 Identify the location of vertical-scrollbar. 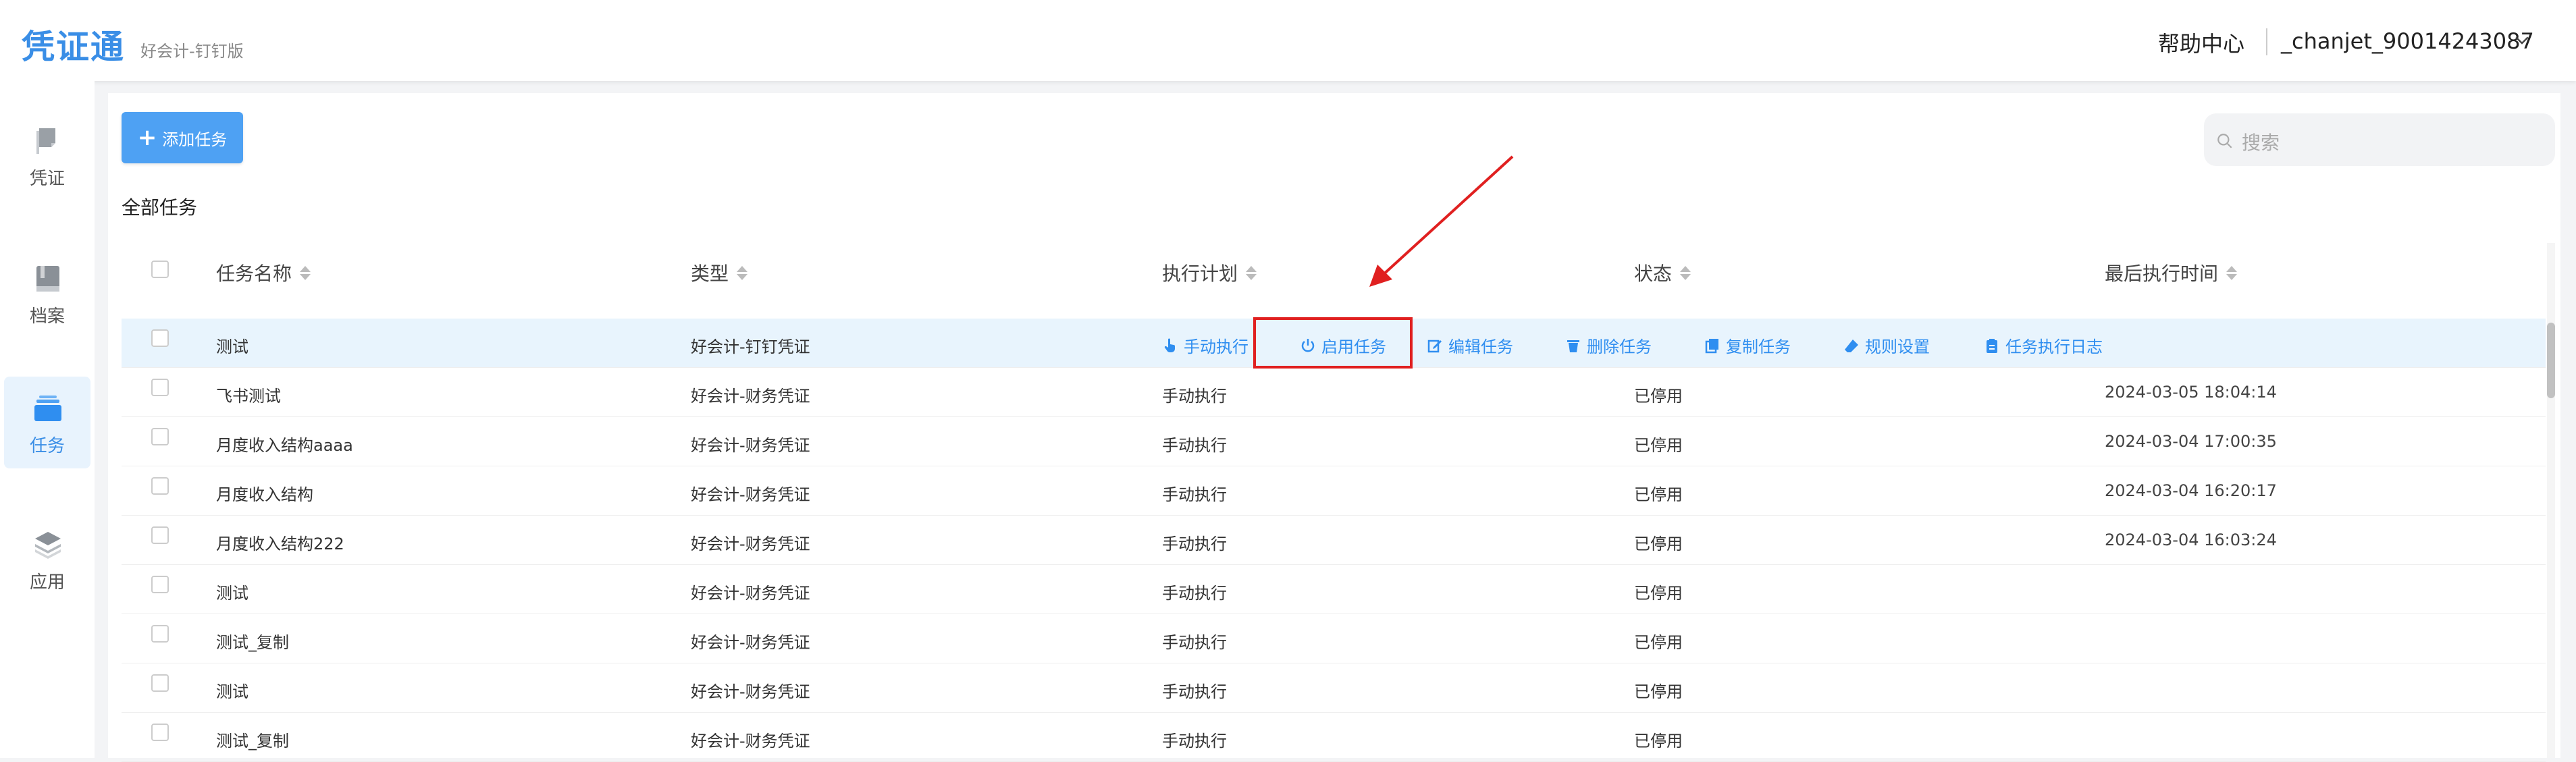
(2551, 500).